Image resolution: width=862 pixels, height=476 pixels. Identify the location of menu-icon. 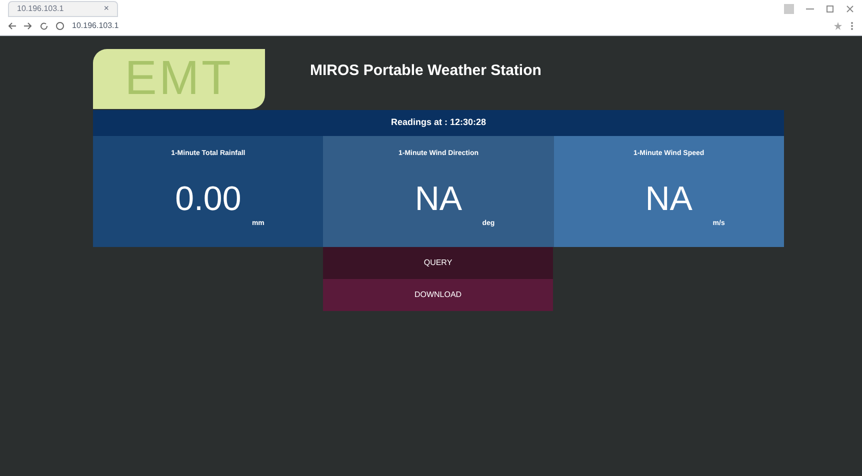
(852, 26).